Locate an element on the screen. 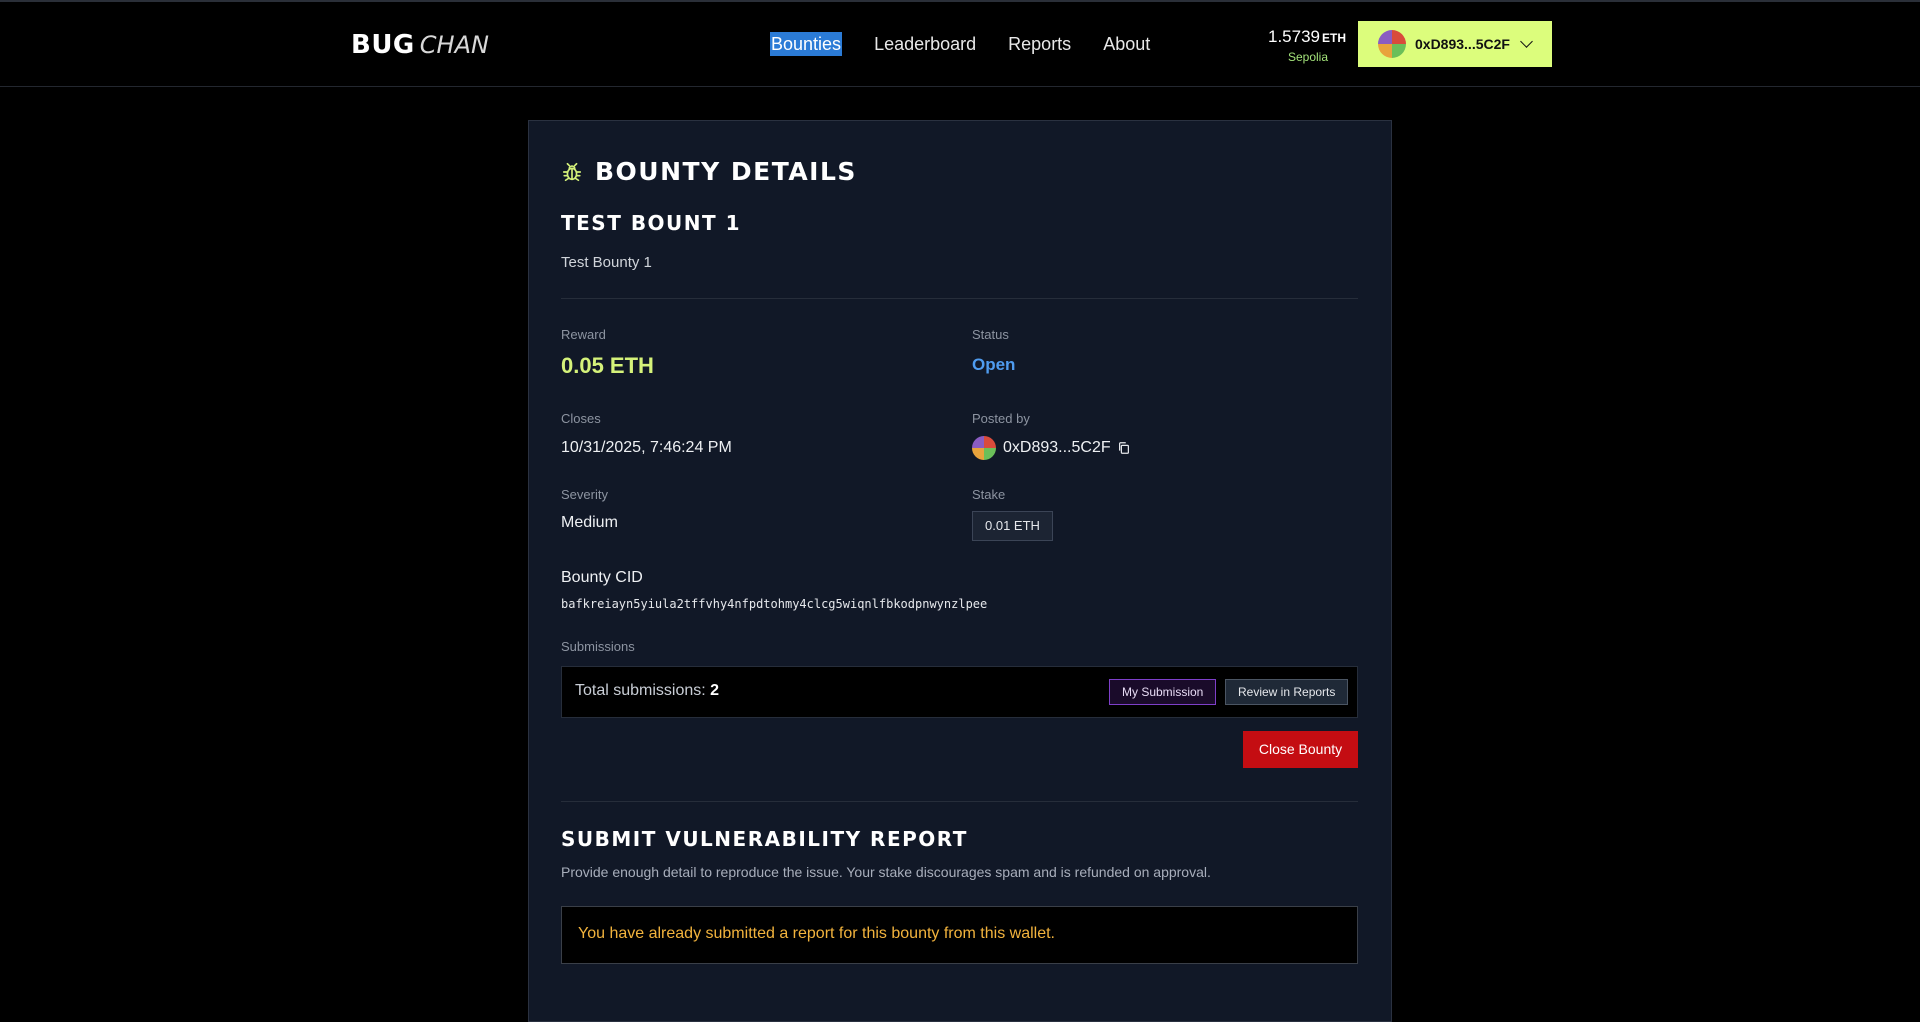 The image size is (1920, 1022). wallet-balance: 1.5739 ETH Sepolia is located at coordinates (1303, 45).